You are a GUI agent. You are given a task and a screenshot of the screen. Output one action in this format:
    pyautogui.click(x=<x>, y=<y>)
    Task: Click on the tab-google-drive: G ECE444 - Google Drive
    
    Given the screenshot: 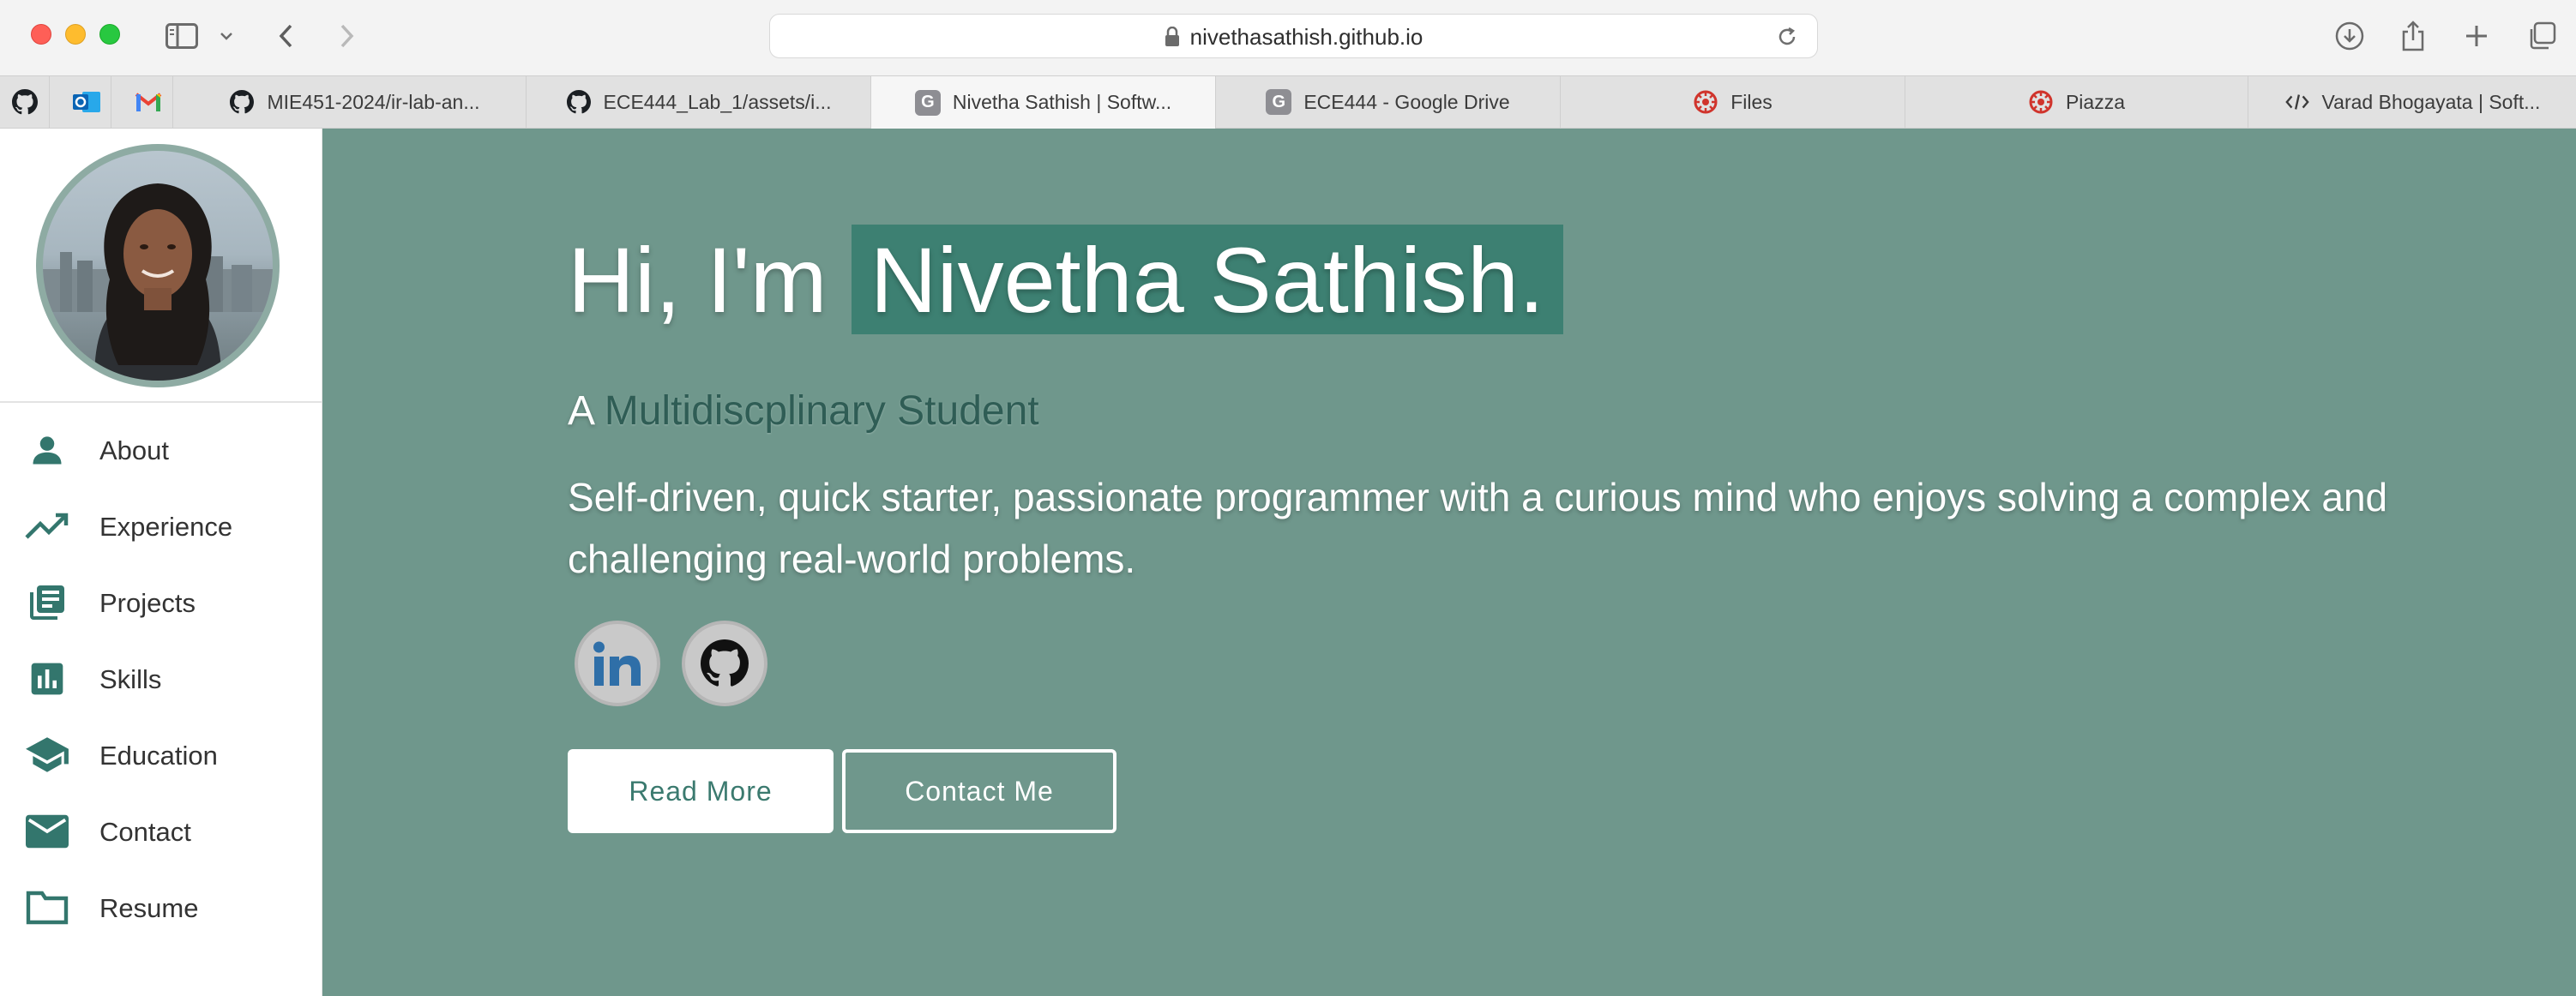 What is the action you would take?
    pyautogui.click(x=1388, y=102)
    